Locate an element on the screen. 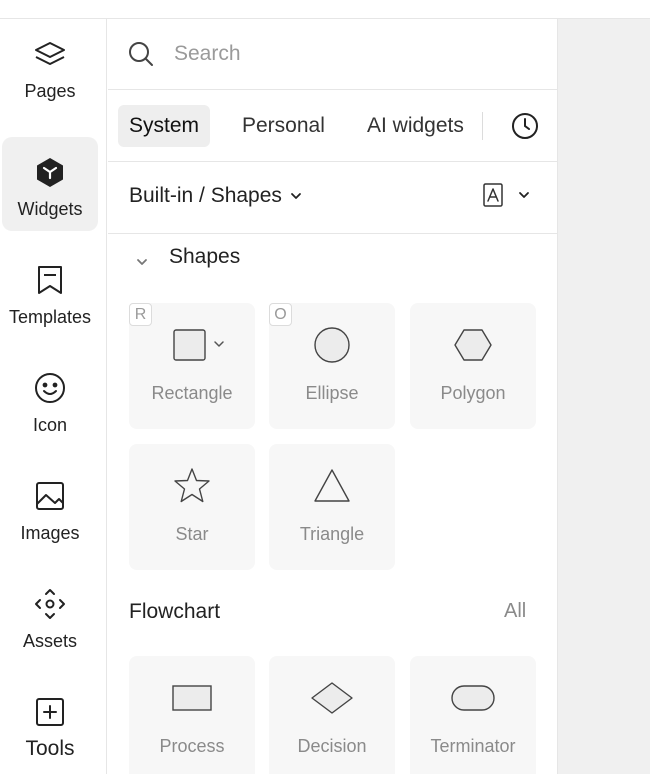  shape-card-ellipse: O Ellipse is located at coordinates (332, 366).